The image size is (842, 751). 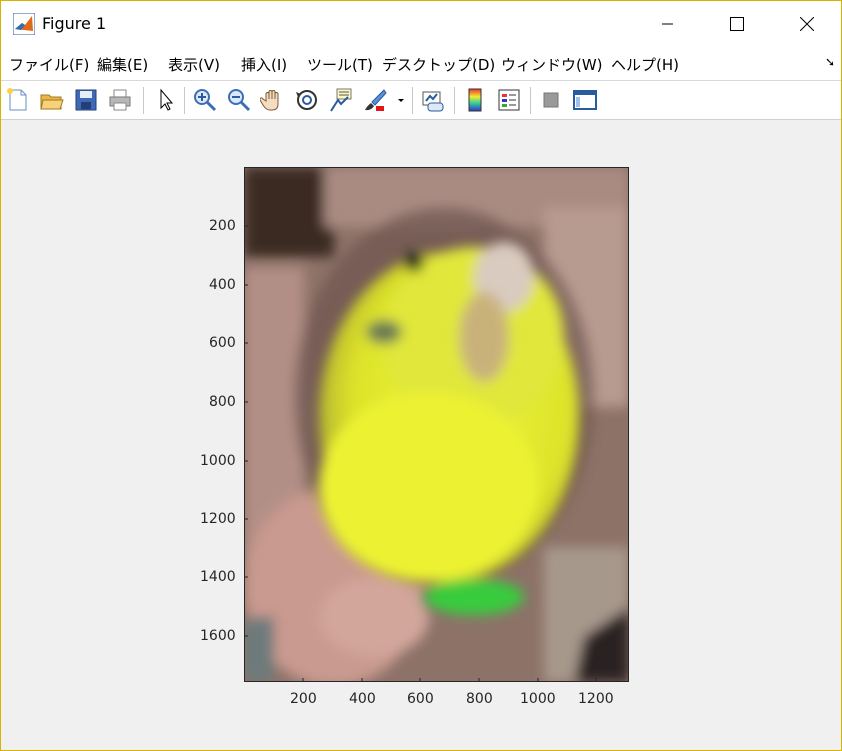 What do you see at coordinates (205, 100) in the screenshot?
I see `zoom-in-icon` at bounding box center [205, 100].